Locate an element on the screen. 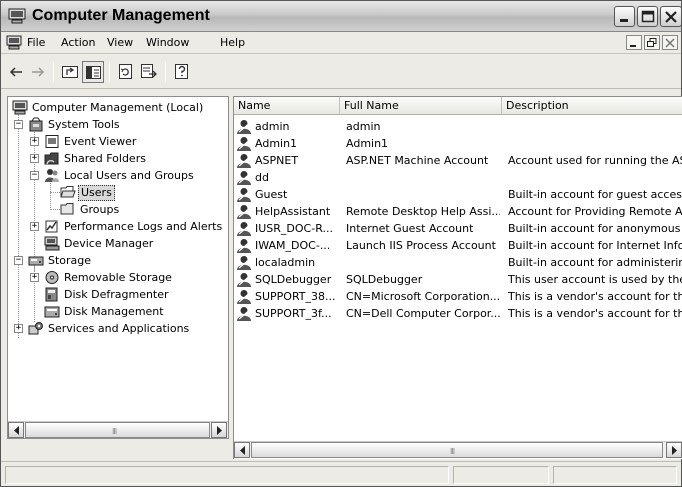  close-button is located at coordinates (671, 16).